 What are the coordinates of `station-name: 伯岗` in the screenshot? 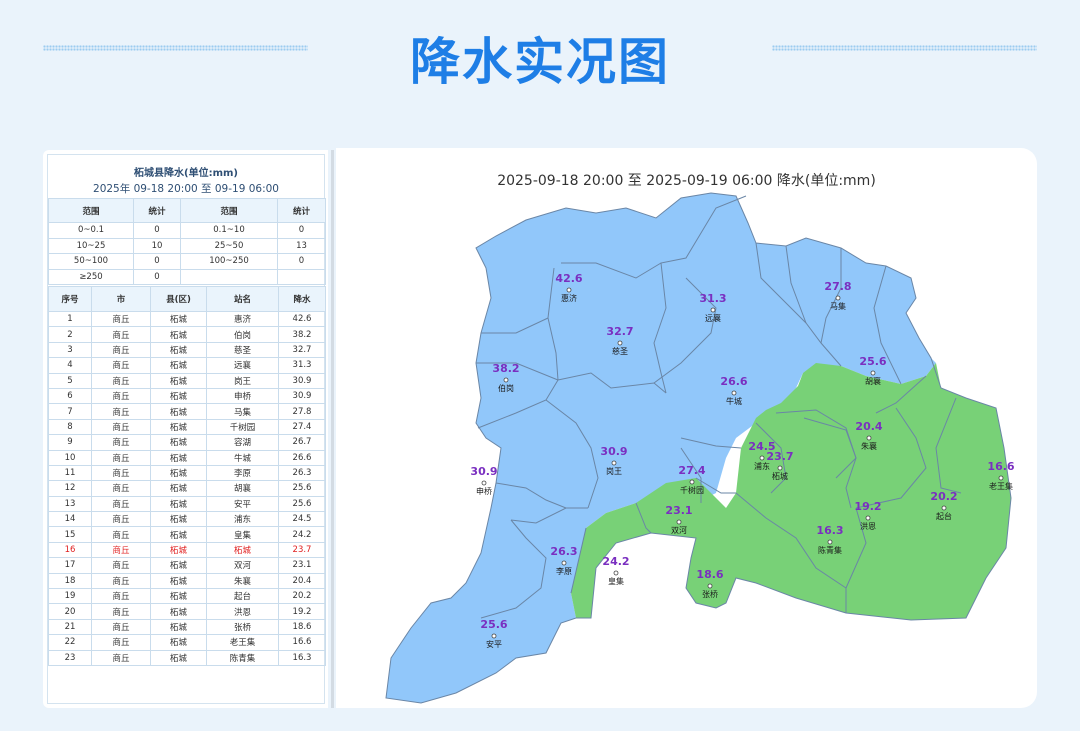 It's located at (506, 388).